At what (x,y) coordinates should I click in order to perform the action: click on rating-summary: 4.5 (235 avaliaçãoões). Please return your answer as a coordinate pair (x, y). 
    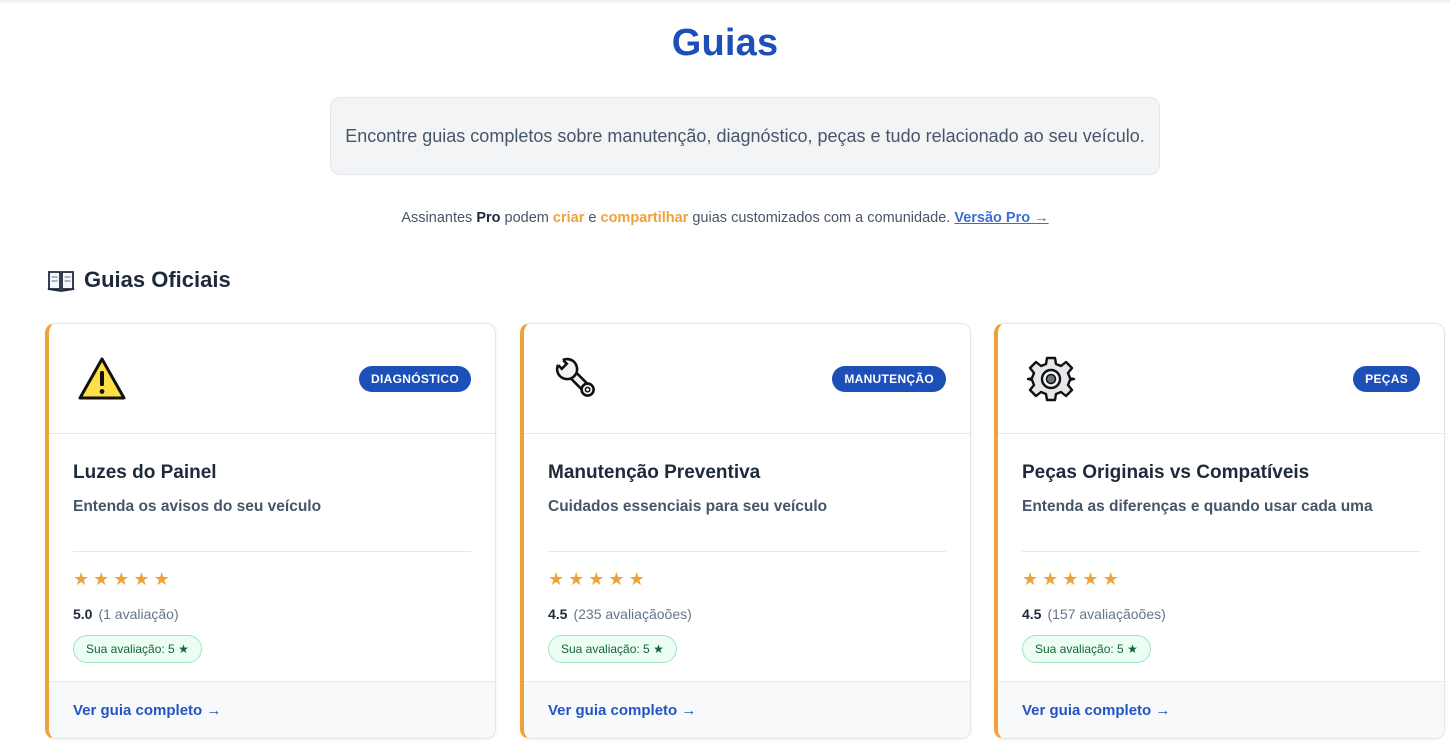
    Looking at the image, I should click on (620, 614).